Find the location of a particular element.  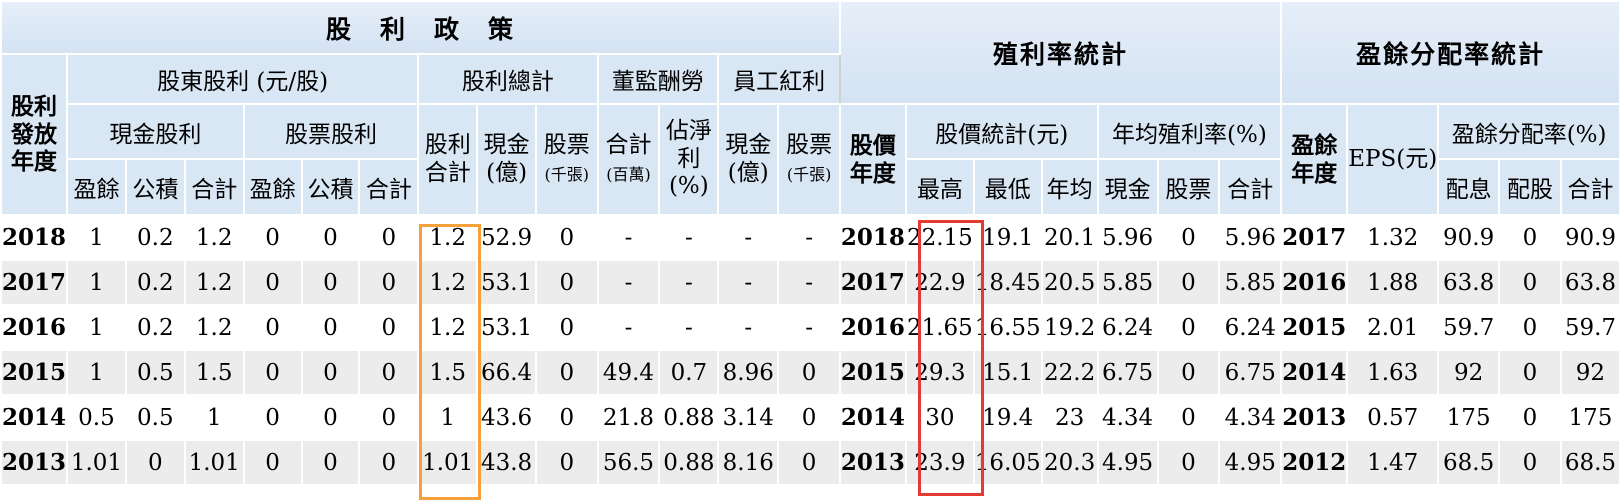

cell-earnings-year: 2015 is located at coordinates (1314, 327).